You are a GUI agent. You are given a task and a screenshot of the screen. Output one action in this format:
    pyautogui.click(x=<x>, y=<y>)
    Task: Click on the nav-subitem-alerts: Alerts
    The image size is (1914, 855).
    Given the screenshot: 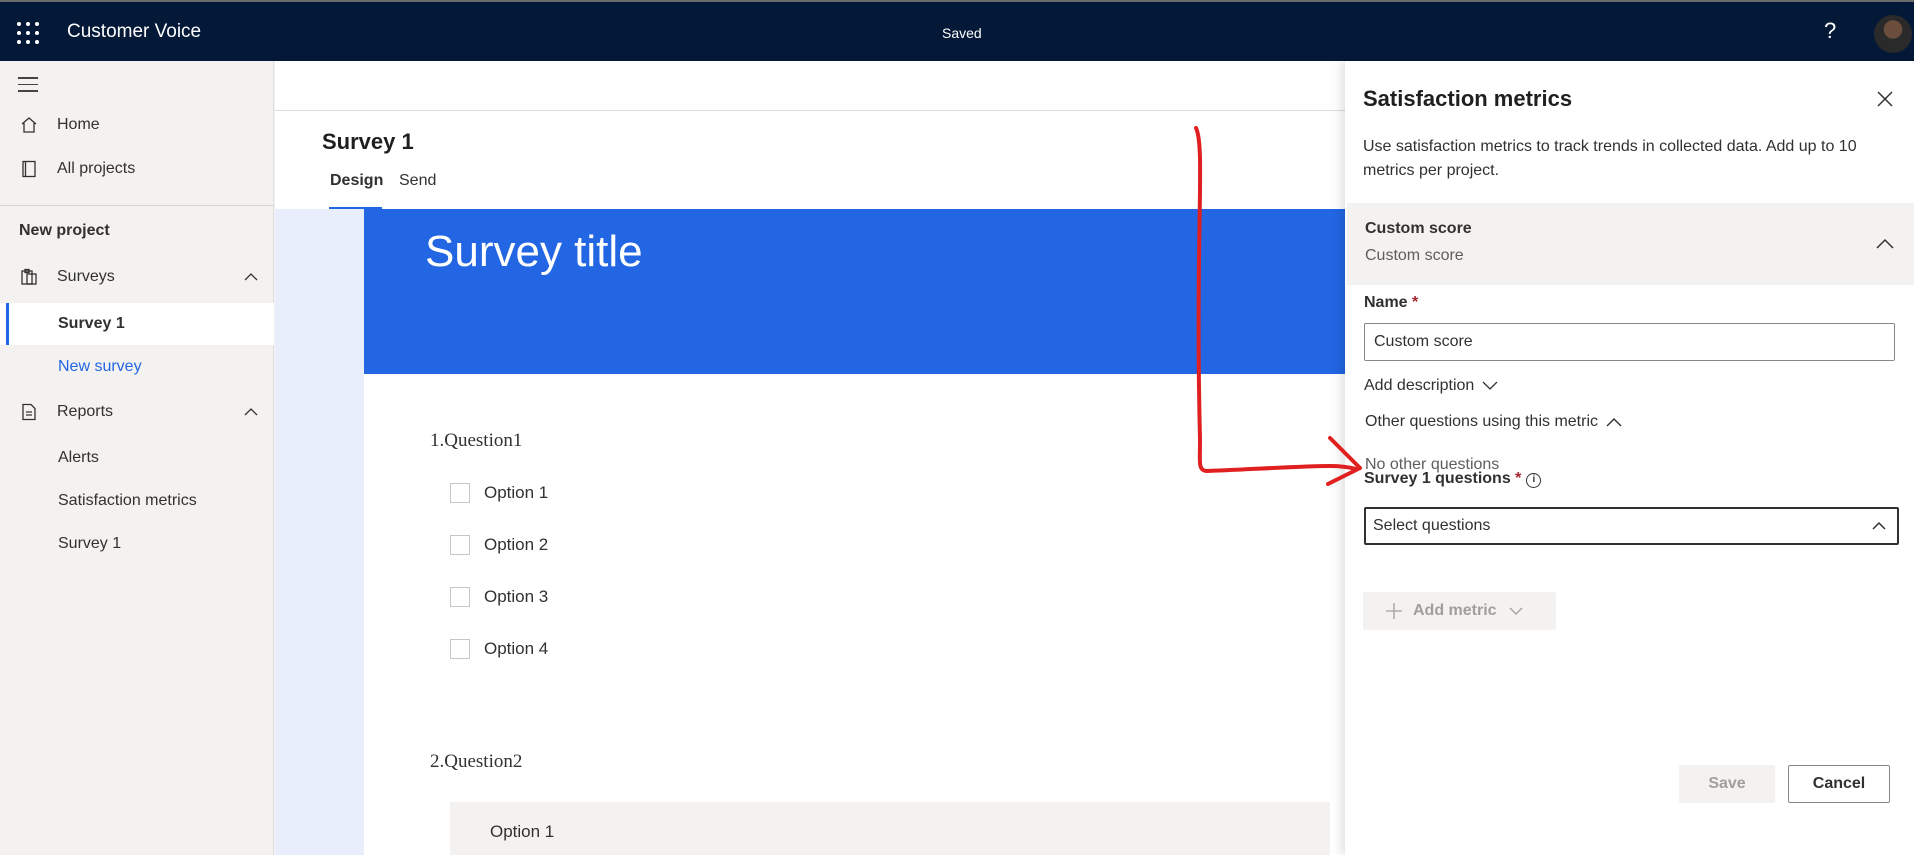 What is the action you would take?
    pyautogui.click(x=137, y=458)
    